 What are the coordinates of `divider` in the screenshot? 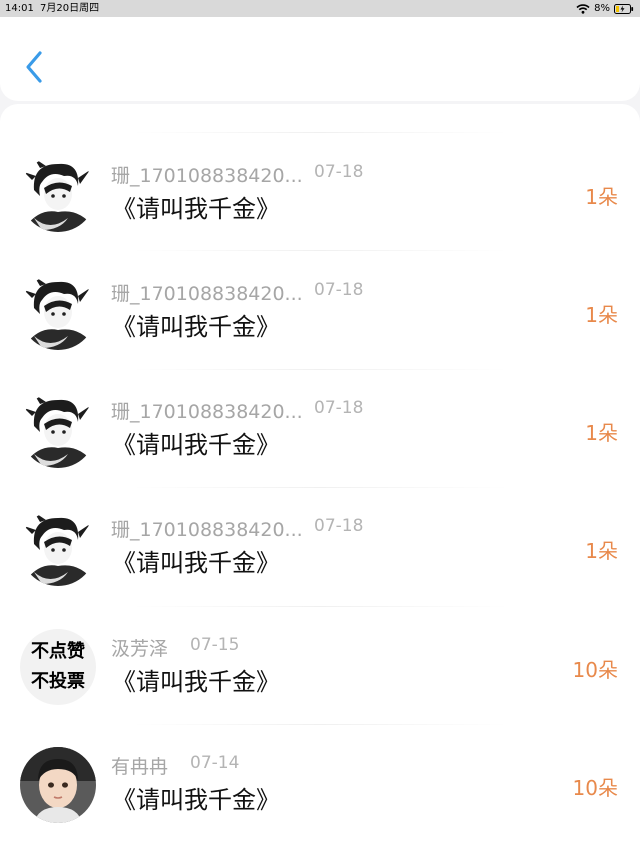 It's located at (320, 132).